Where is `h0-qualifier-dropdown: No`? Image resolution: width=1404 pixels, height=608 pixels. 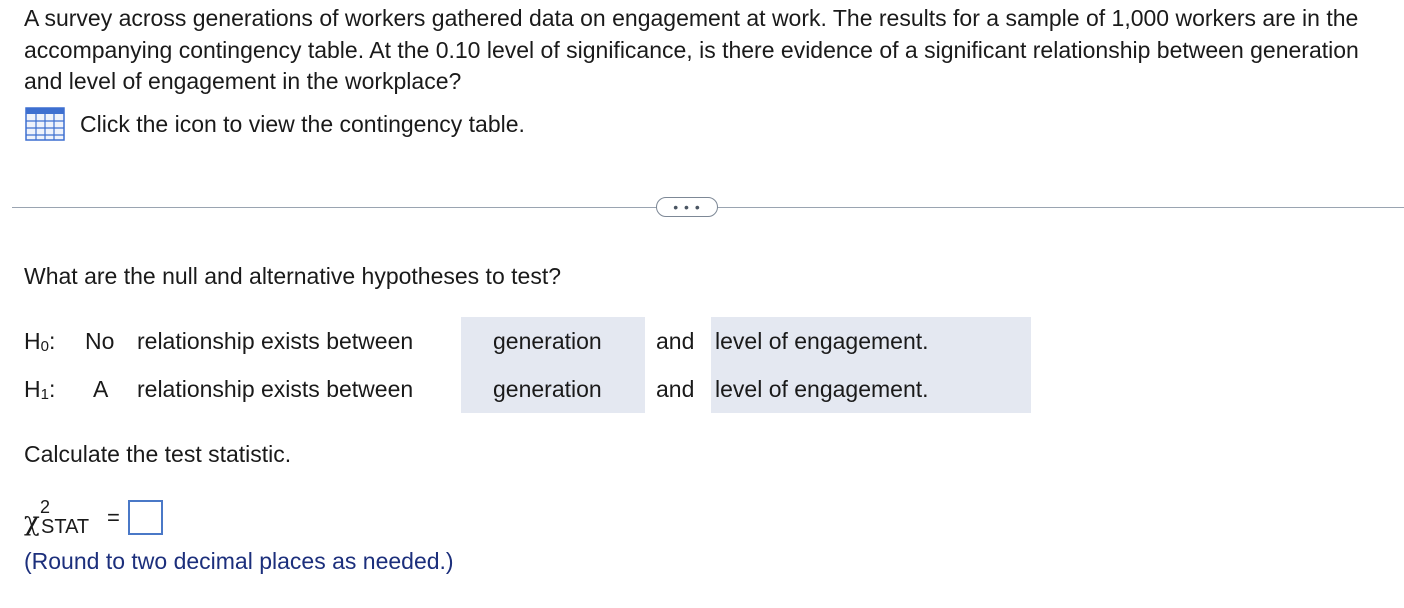 h0-qualifier-dropdown: No is located at coordinates (99, 341).